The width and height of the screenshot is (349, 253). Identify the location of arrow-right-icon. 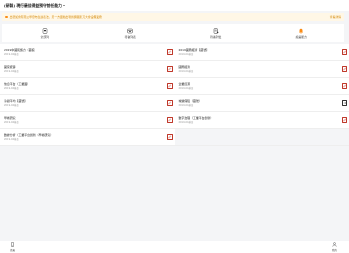
(344, 103).